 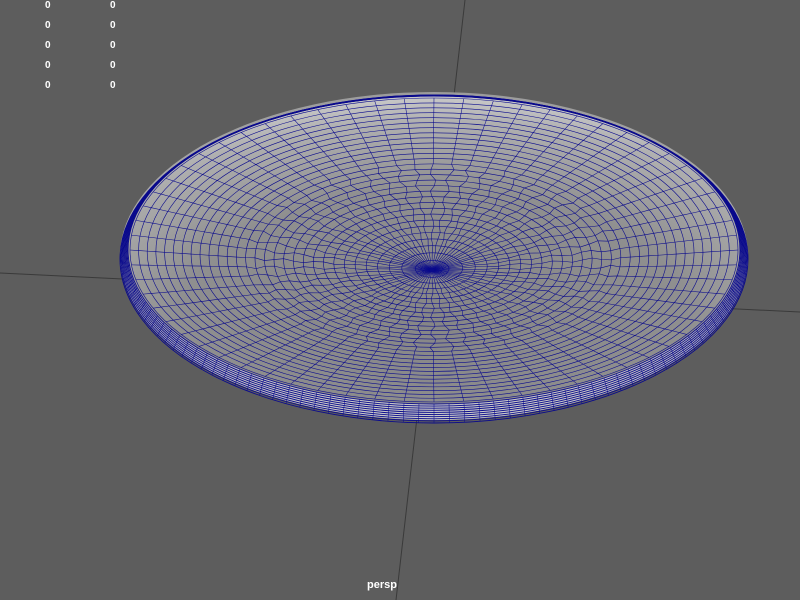 I want to click on bowl-center-vertex, so click(x=432, y=270).